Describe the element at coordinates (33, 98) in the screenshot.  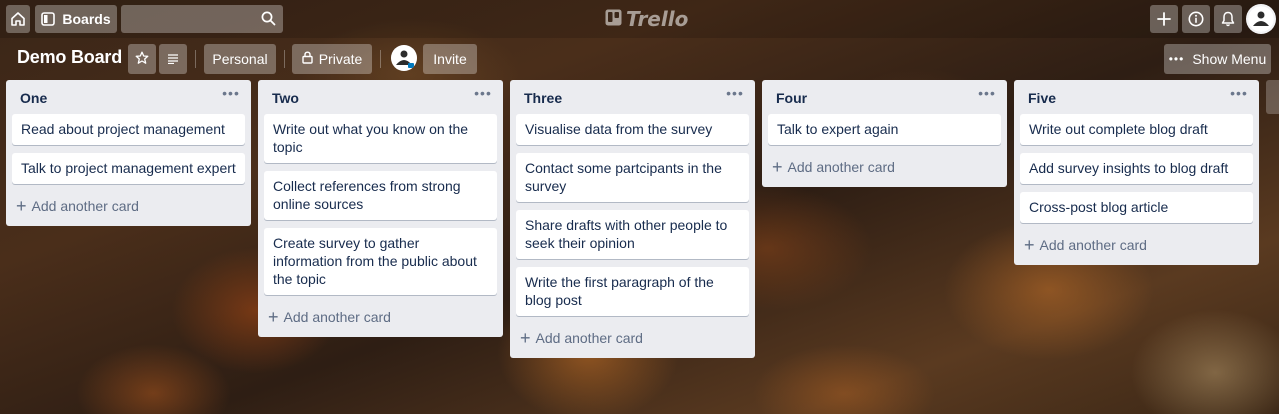
I see `list-title: One` at that location.